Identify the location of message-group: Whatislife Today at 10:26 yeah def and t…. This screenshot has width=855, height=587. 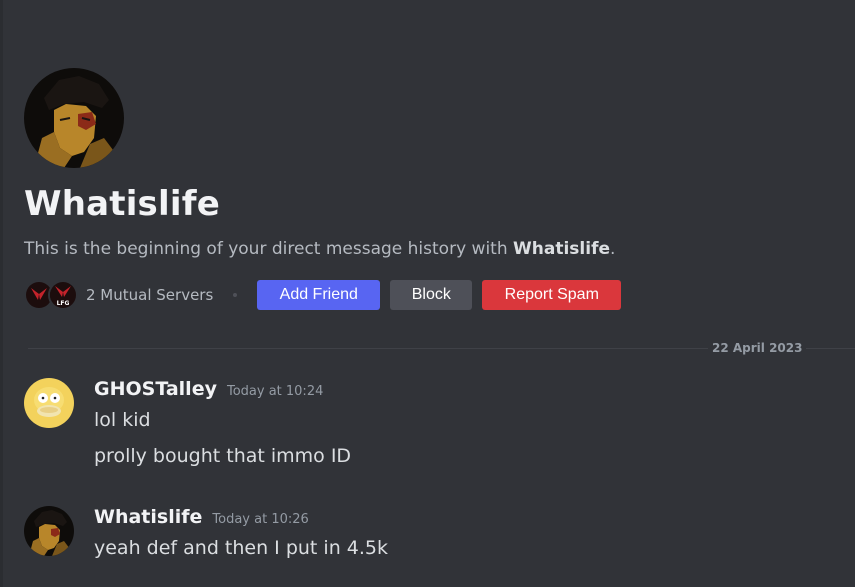
(434, 536).